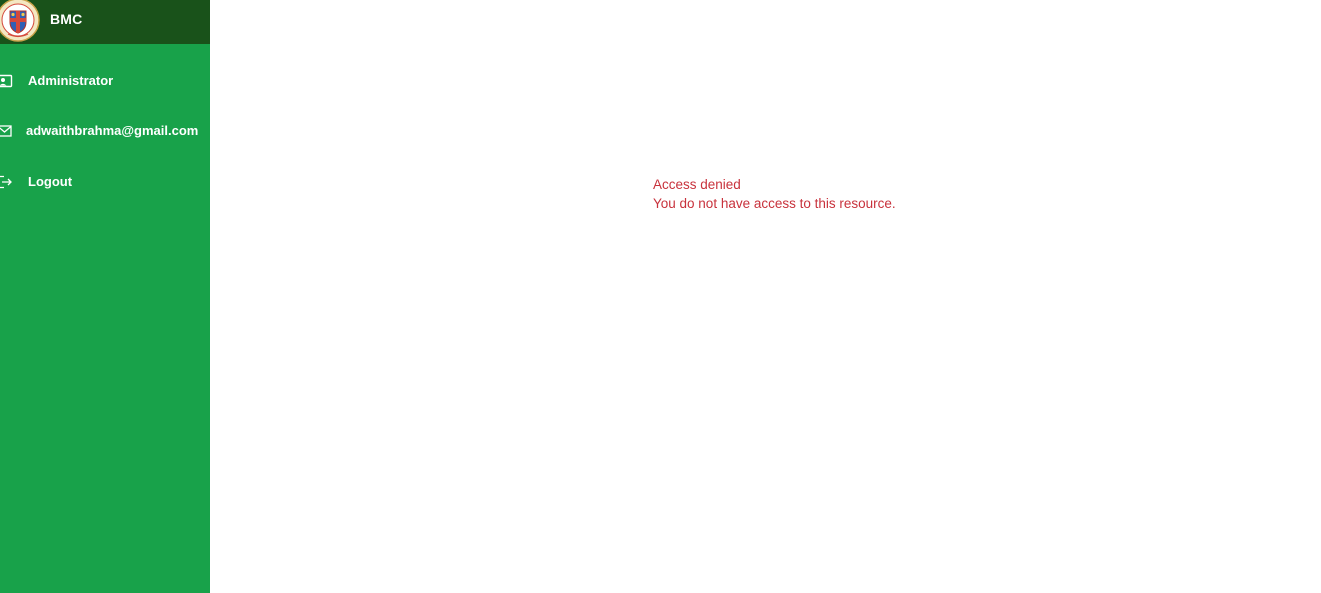 The height and width of the screenshot is (593, 1321). What do you see at coordinates (774, 203) in the screenshot?
I see `alert-message: You do not have access to this resource.` at bounding box center [774, 203].